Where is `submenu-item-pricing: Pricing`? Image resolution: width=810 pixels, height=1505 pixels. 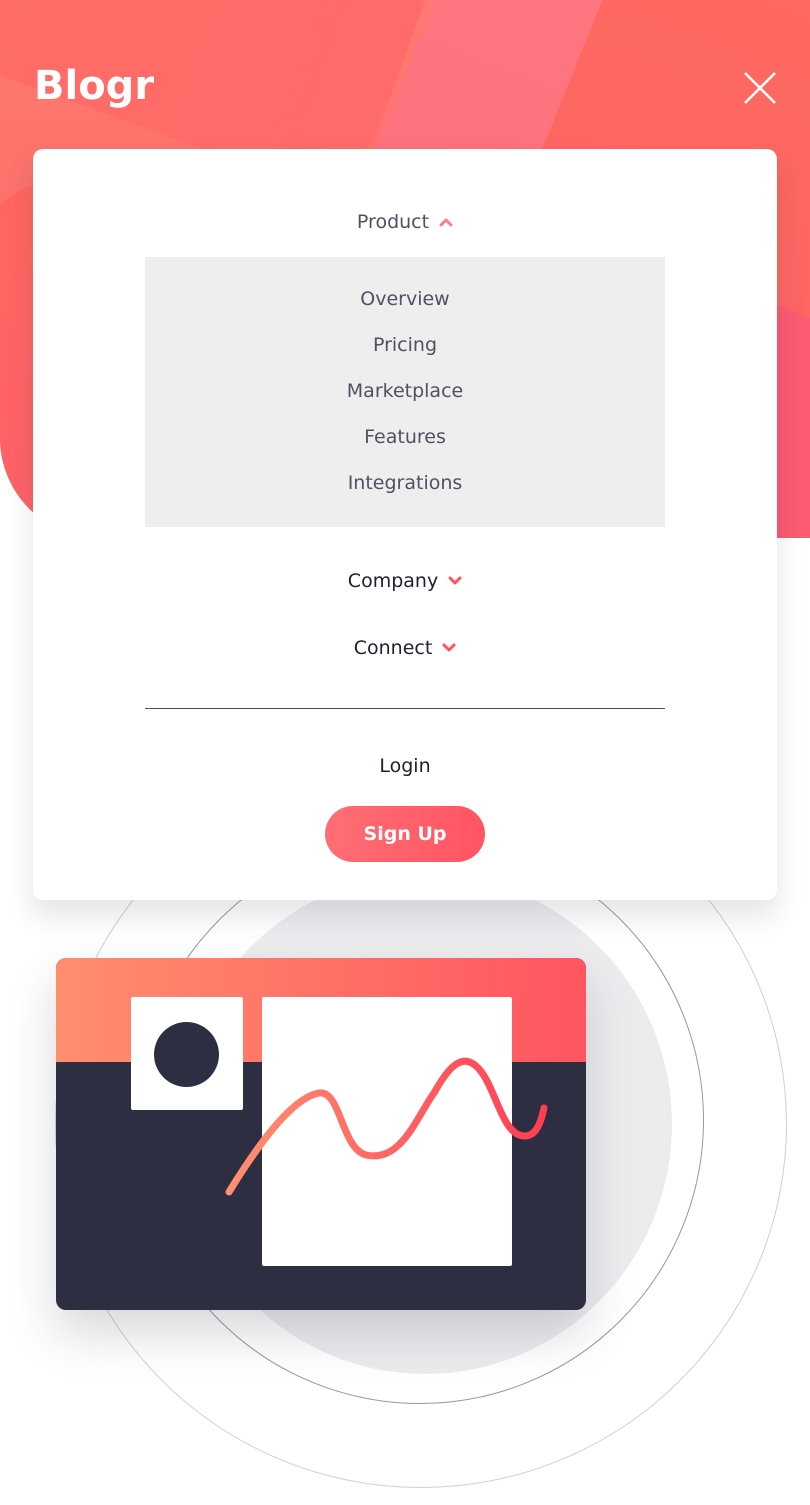 submenu-item-pricing: Pricing is located at coordinates (405, 345).